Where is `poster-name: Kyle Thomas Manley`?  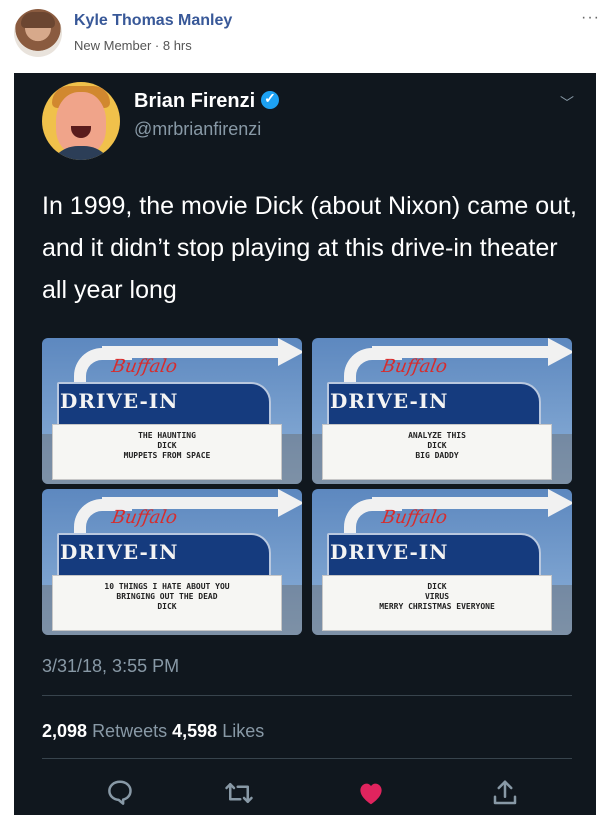
poster-name: Kyle Thomas Manley is located at coordinates (153, 21).